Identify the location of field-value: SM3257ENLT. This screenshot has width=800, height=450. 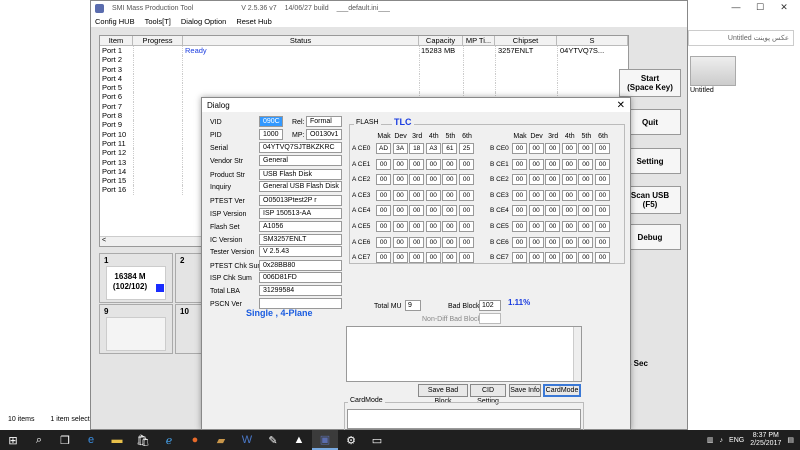
(300, 239).